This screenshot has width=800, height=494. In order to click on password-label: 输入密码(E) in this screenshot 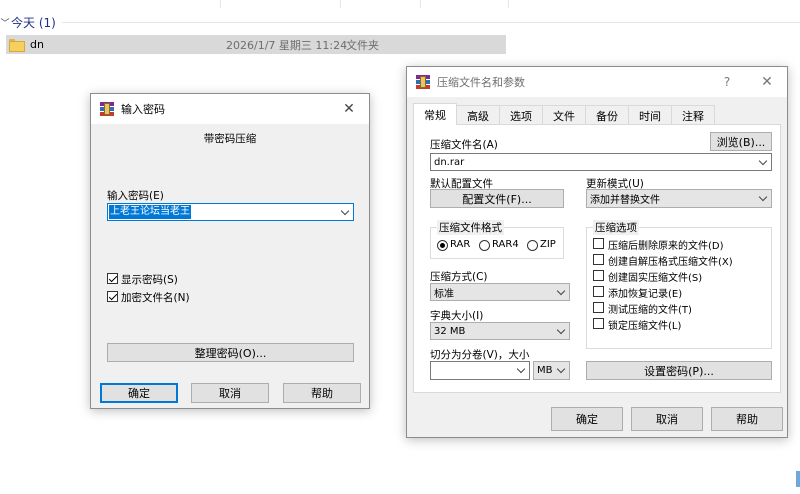, I will do `click(135, 196)`.